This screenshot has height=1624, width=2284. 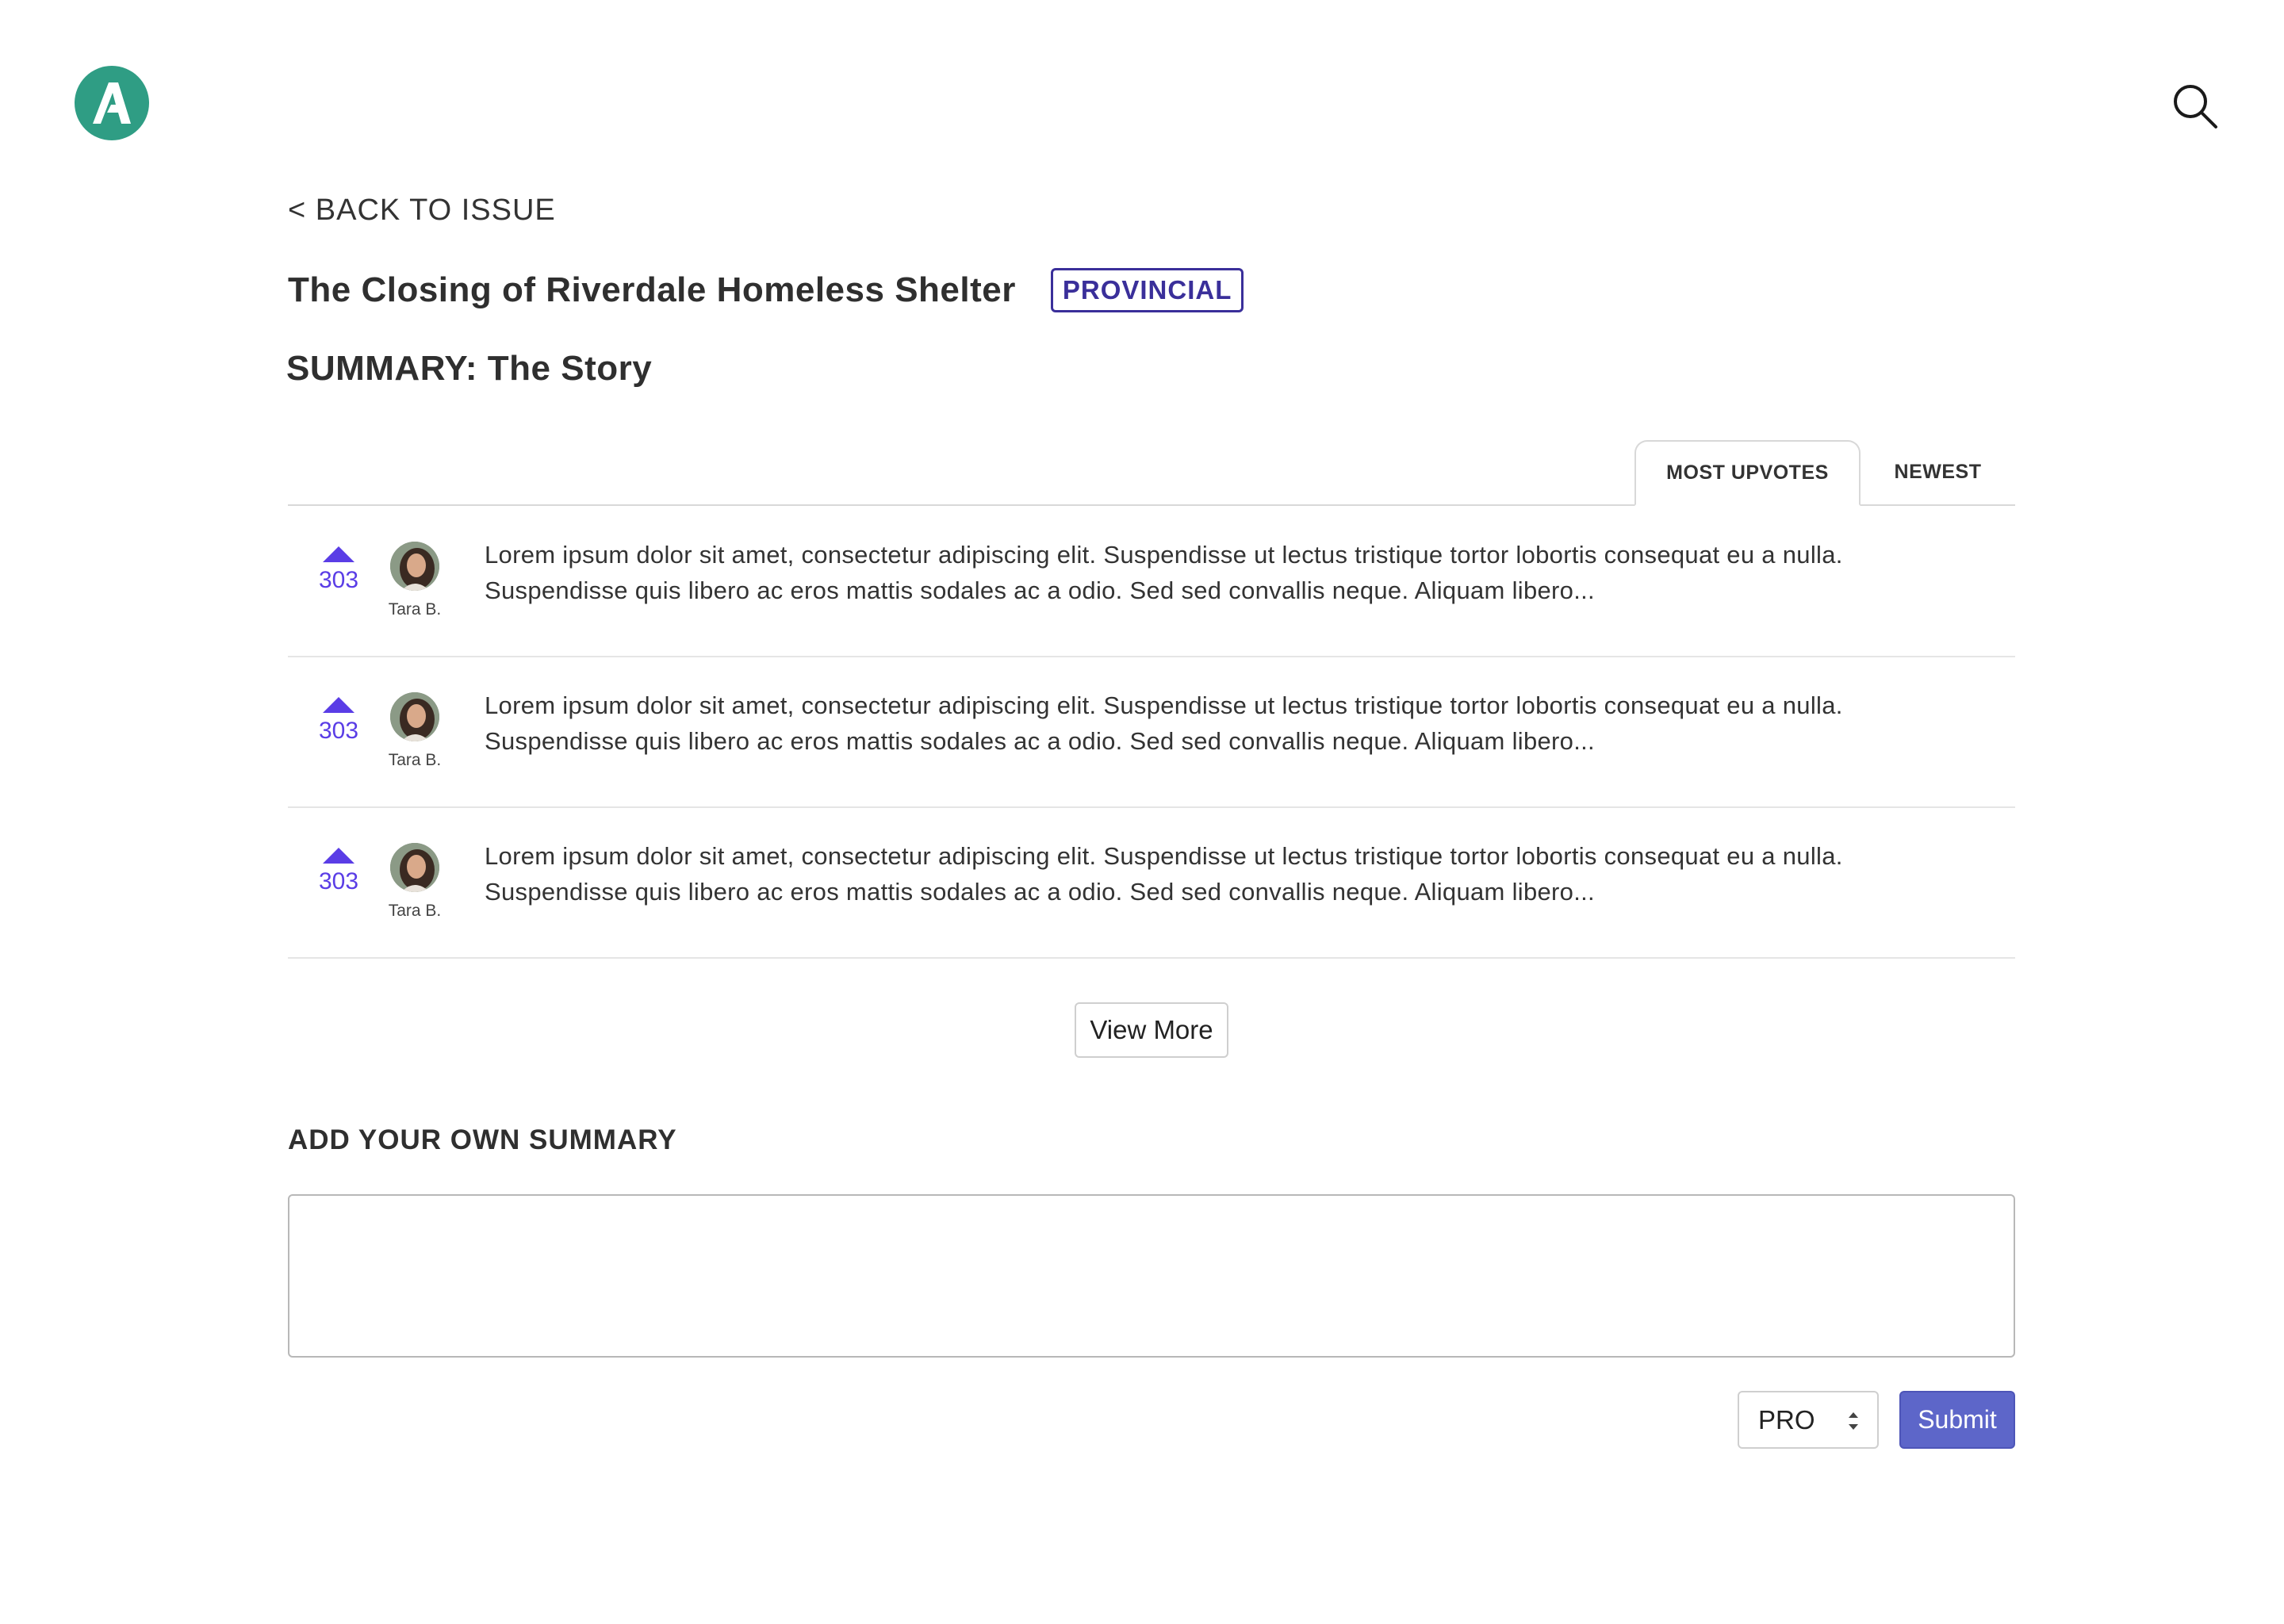 I want to click on stance-select-value: PRO, so click(x=1786, y=1419).